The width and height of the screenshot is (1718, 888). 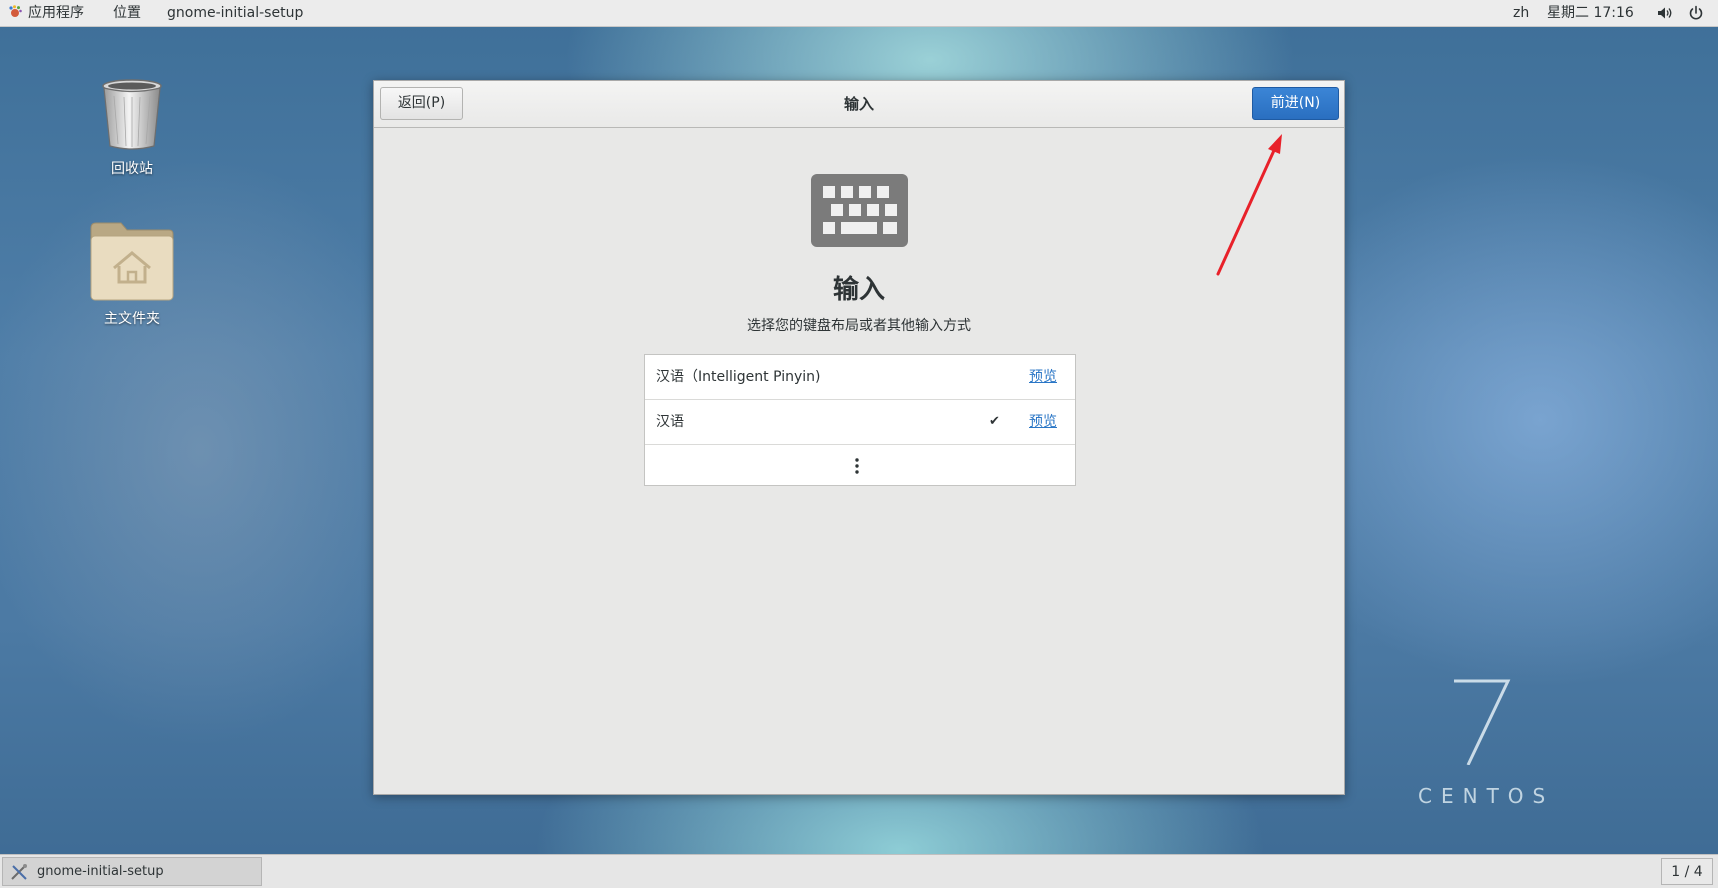 What do you see at coordinates (1590, 13) in the screenshot?
I see `clock: 星期二 17:16` at bounding box center [1590, 13].